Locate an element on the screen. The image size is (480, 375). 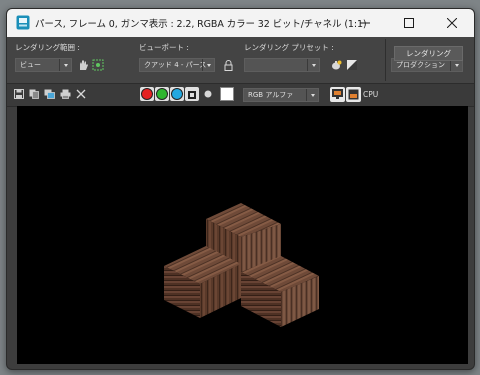
render-window-button is located at coordinates (337, 94).